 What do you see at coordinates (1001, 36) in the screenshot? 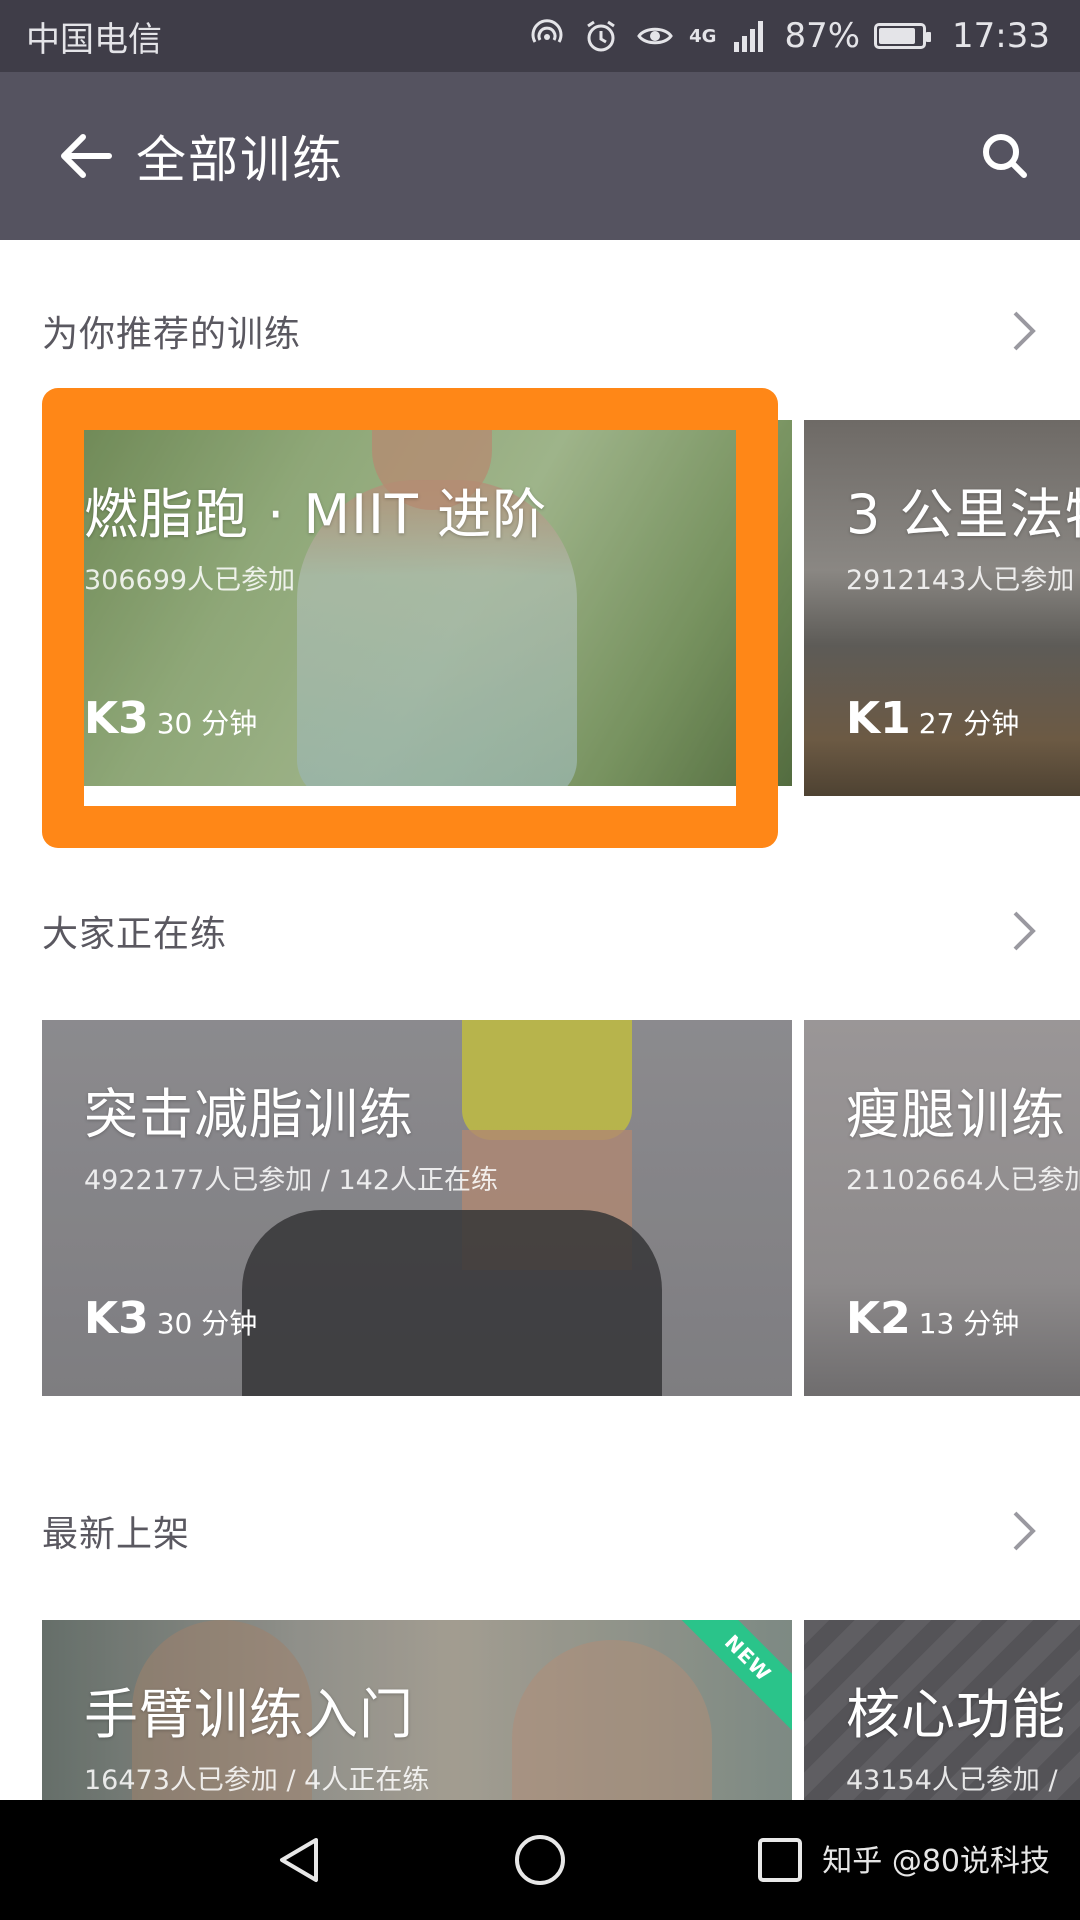
I see `clock: 17:33` at bounding box center [1001, 36].